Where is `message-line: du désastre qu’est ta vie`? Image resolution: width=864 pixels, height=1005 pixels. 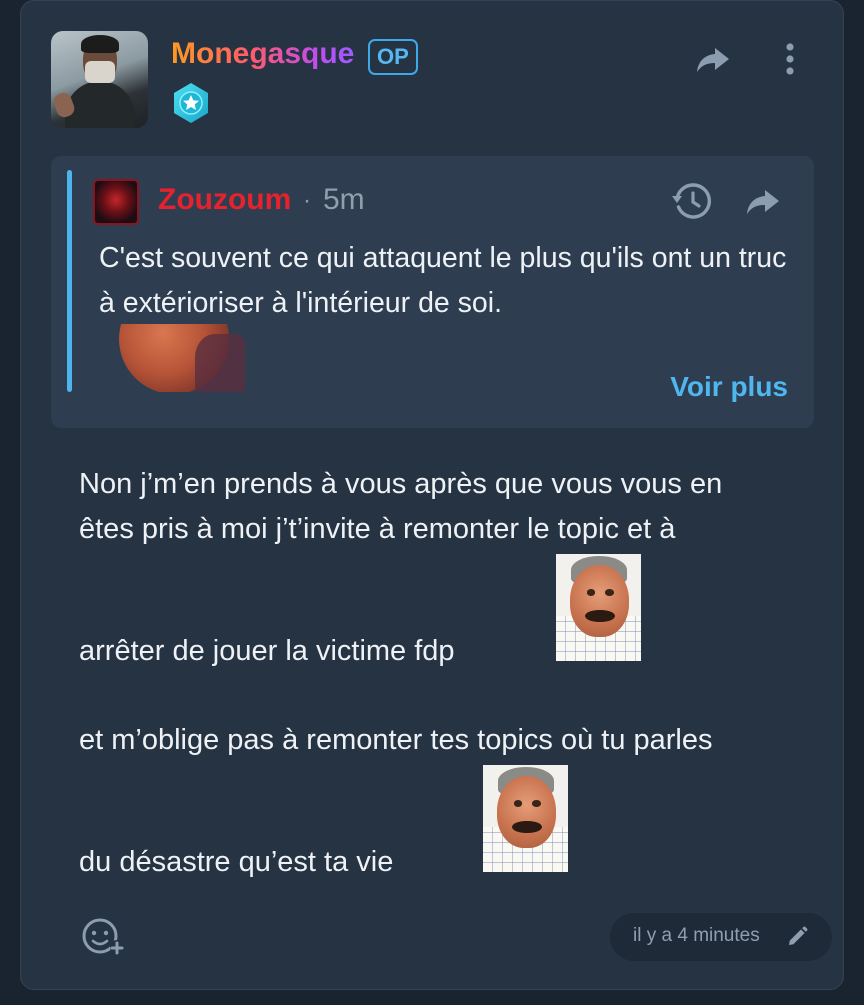 message-line: du désastre qu’est ta vie is located at coordinates (236, 862).